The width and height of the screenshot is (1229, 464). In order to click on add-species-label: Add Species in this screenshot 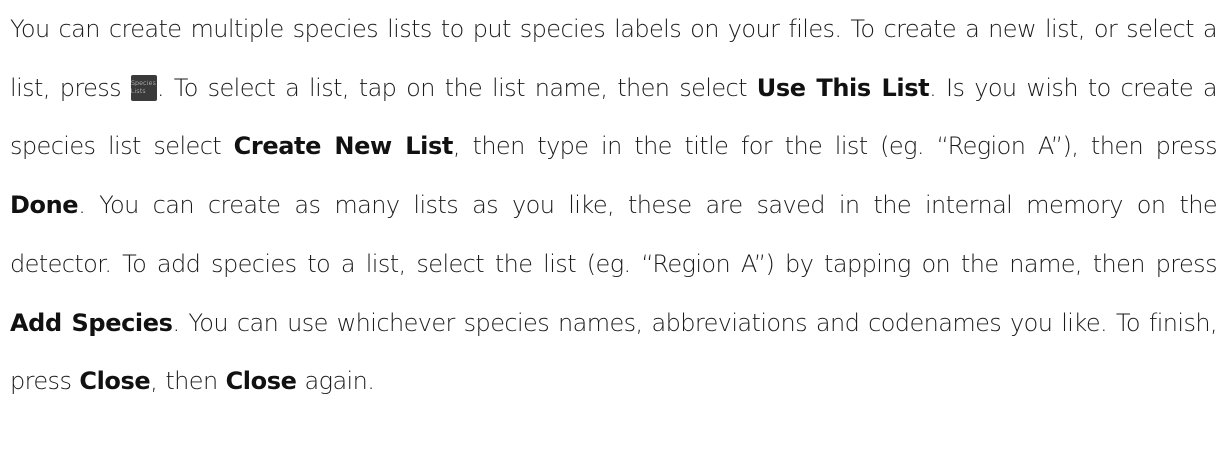, I will do `click(91, 322)`.